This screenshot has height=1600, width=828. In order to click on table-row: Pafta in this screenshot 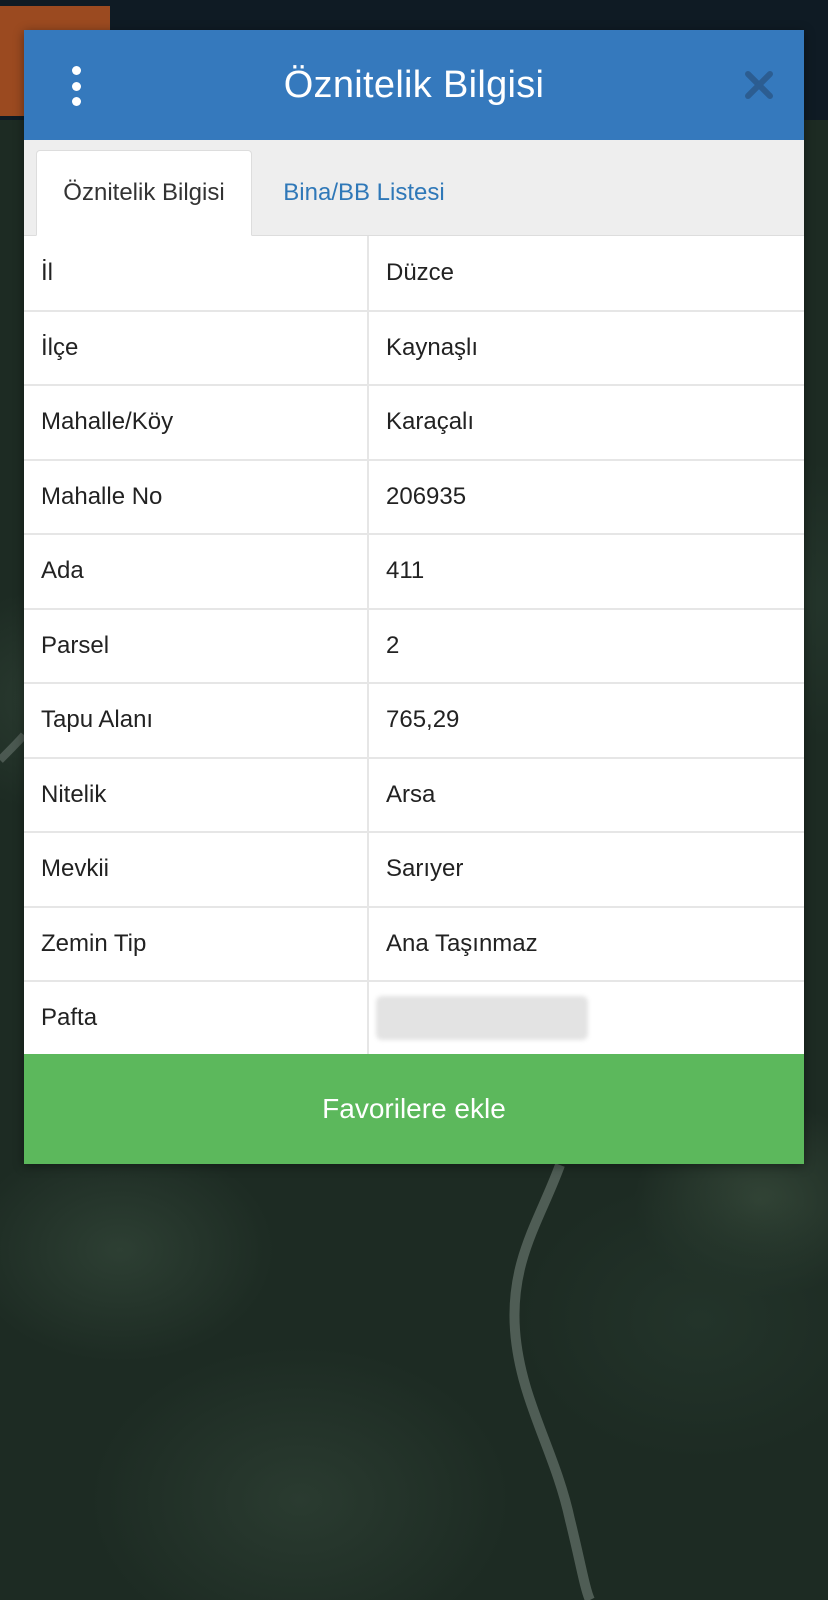, I will do `click(414, 1018)`.